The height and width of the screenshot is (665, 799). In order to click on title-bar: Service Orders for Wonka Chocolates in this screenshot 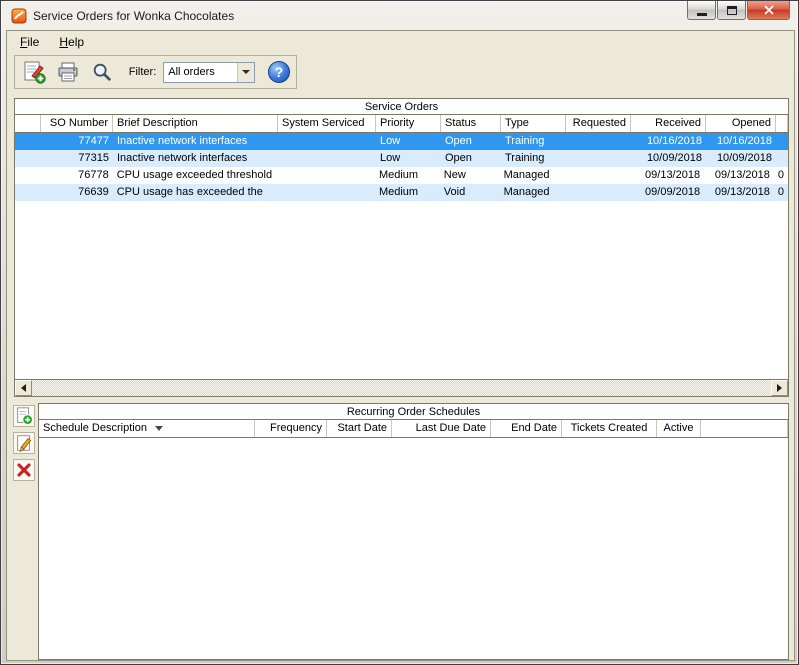, I will do `click(399, 15)`.